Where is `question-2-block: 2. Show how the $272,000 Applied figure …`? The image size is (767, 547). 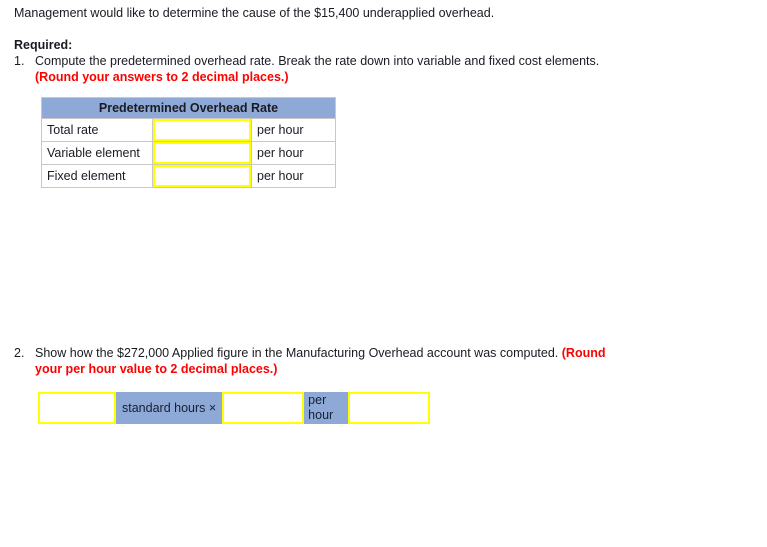 question-2-block: 2. Show how the $272,000 Applied figure … is located at coordinates (364, 361).